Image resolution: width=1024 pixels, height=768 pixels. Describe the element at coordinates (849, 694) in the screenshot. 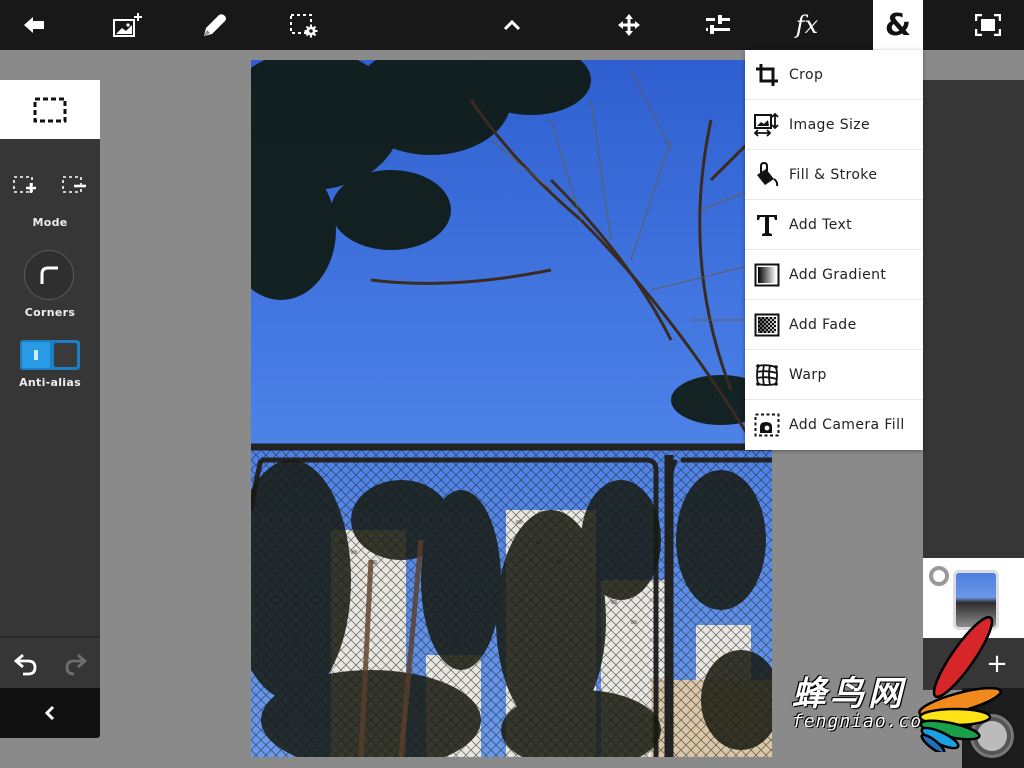

I see `watermark-chinese: 蜂鸟网` at that location.